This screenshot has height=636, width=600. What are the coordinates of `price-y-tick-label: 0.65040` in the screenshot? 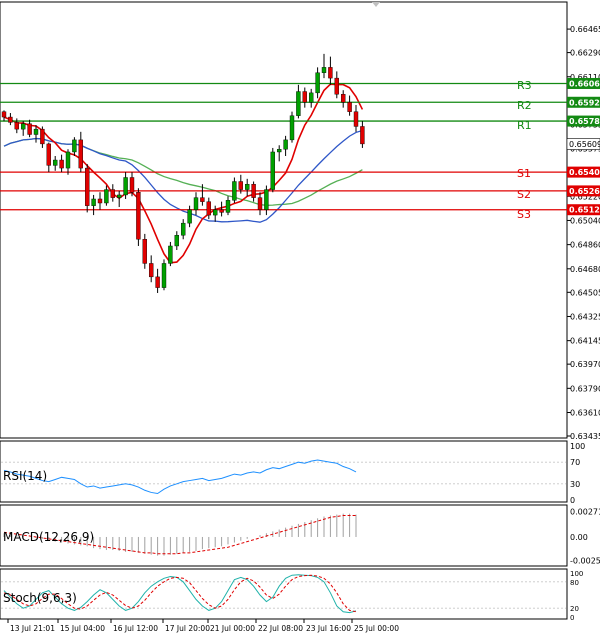 It's located at (585, 220).